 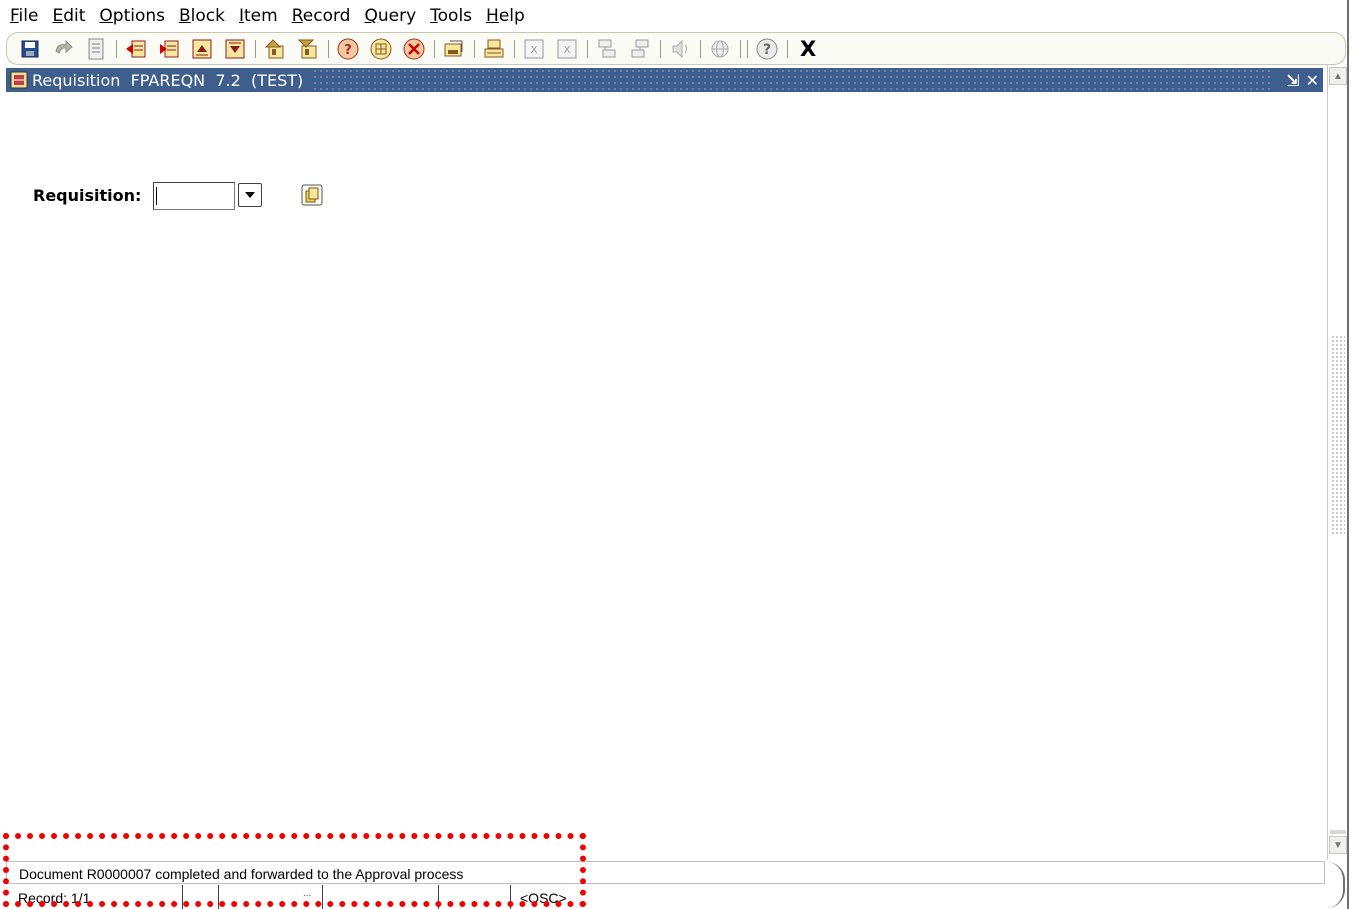 I want to click on status-mode: <OSC>, so click(x=543, y=898).